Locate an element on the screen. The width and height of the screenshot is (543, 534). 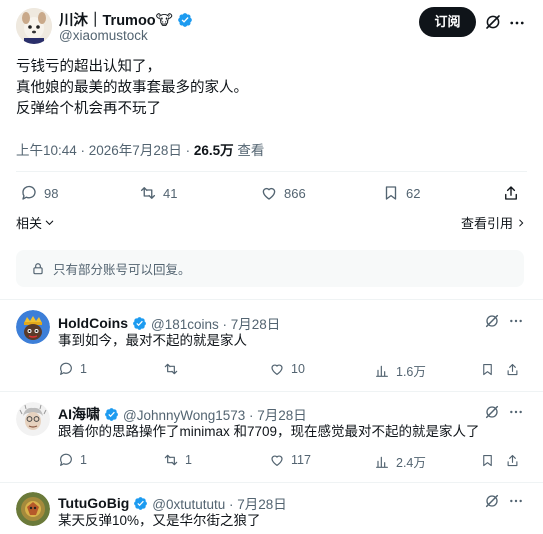
repost-action: 1 is located at coordinates (177, 460).